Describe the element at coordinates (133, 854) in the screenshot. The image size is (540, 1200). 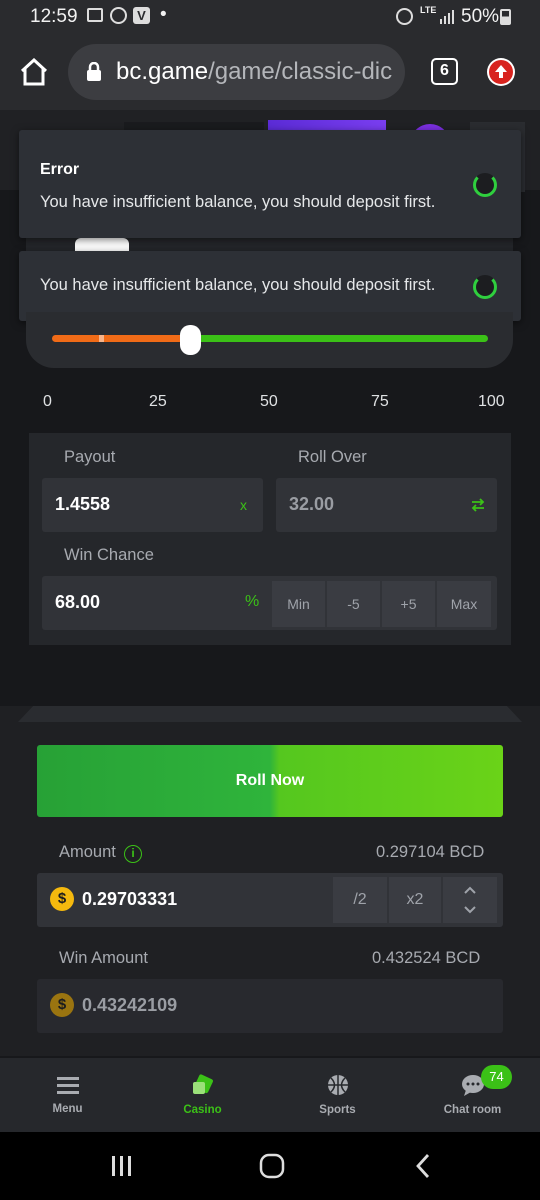
I see `info-icon: i` at that location.